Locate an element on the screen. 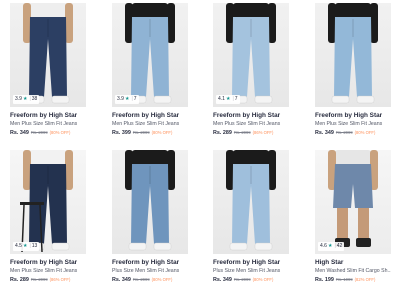  product-discount: (82% OFF) is located at coordinates (365, 279).